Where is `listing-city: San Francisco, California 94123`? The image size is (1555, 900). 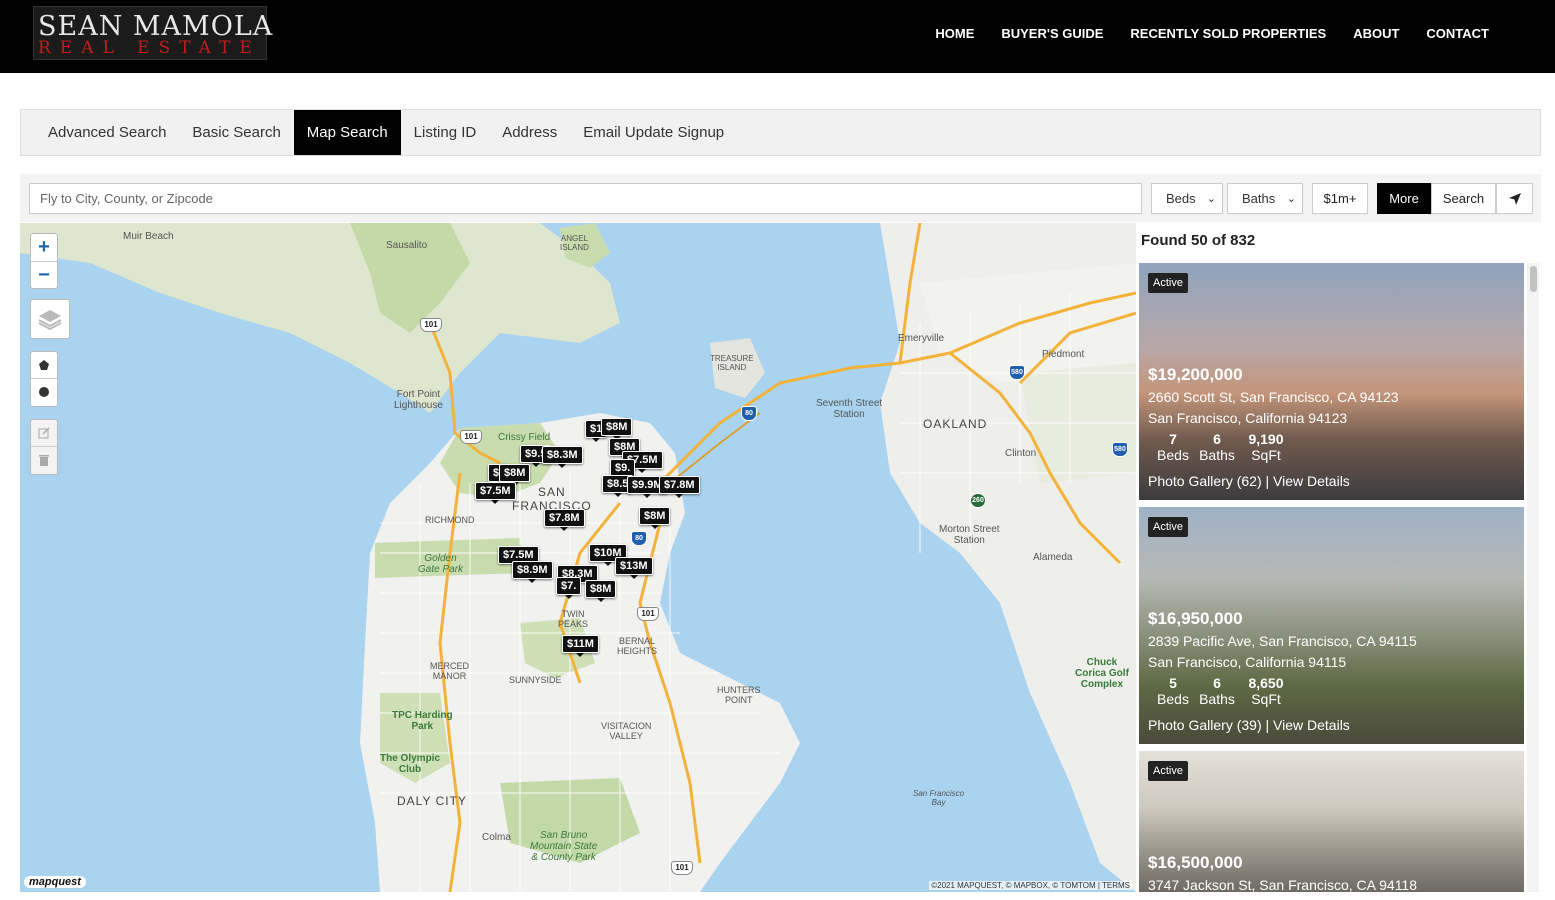 listing-city: San Francisco, California 94123 is located at coordinates (1248, 418).